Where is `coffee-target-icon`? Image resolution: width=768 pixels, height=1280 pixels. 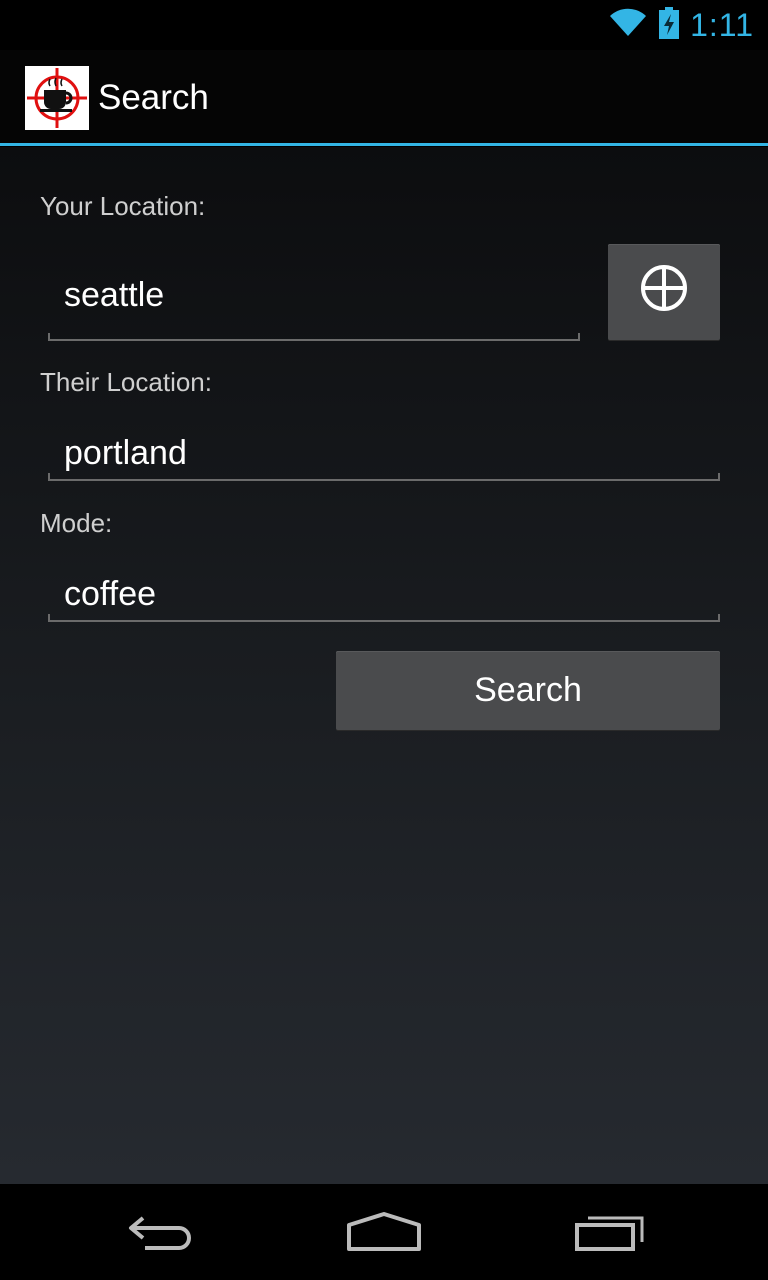
coffee-target-icon is located at coordinates (57, 98).